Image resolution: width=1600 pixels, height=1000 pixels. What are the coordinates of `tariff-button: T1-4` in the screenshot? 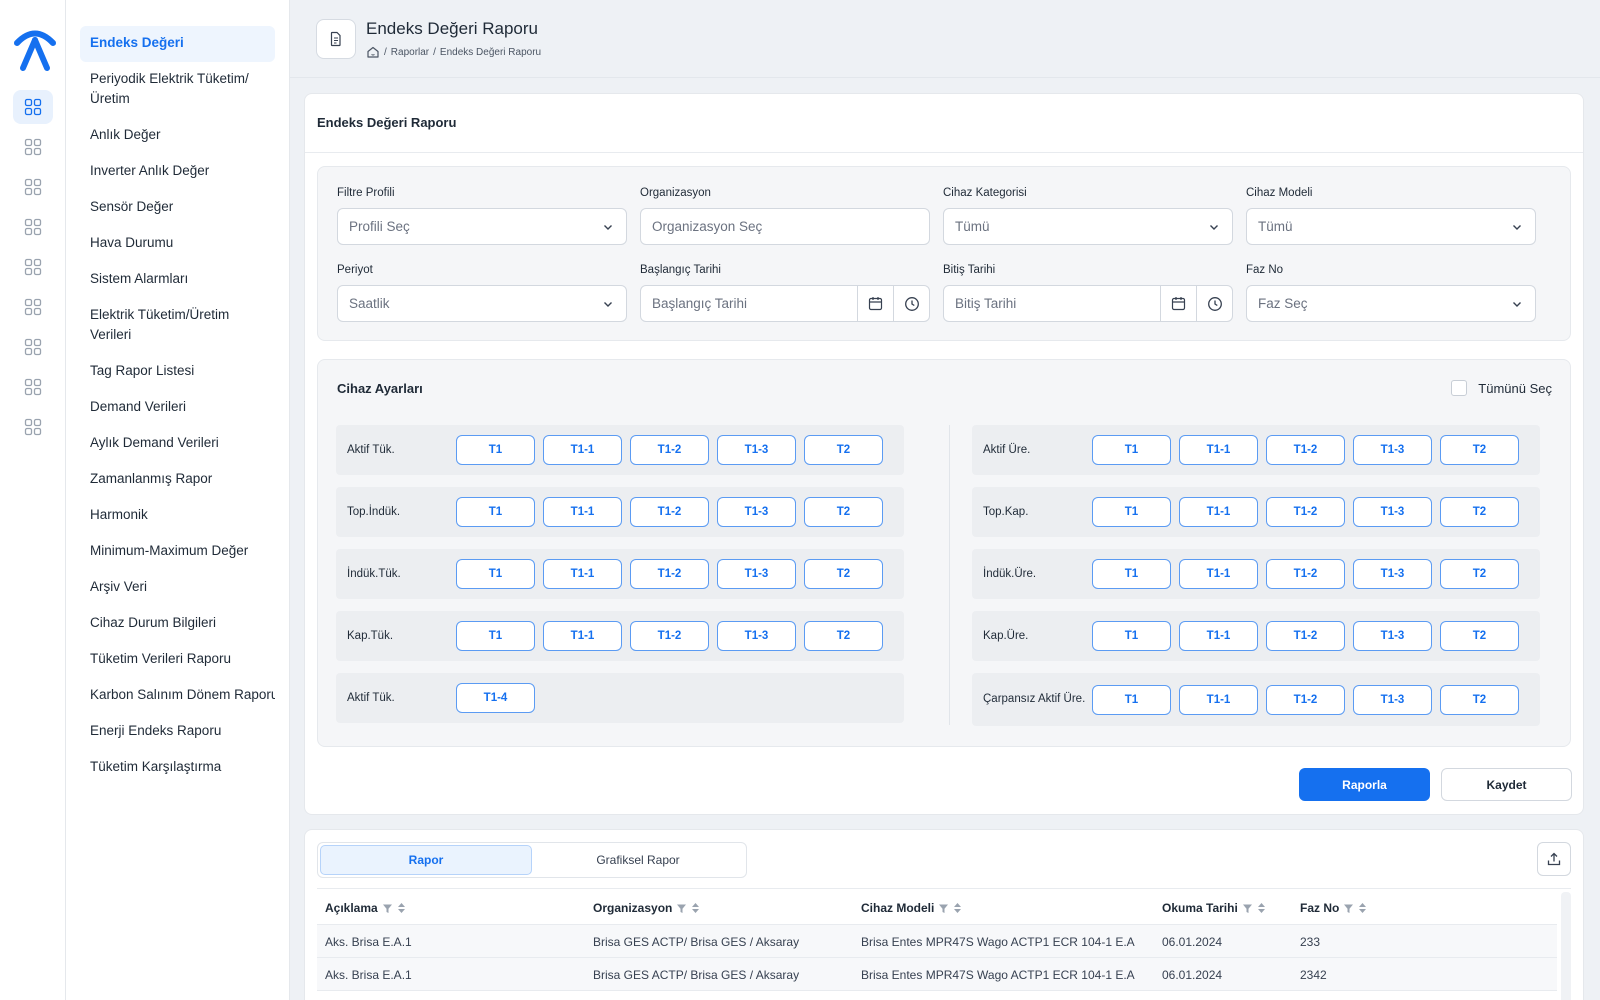 It's located at (495, 698).